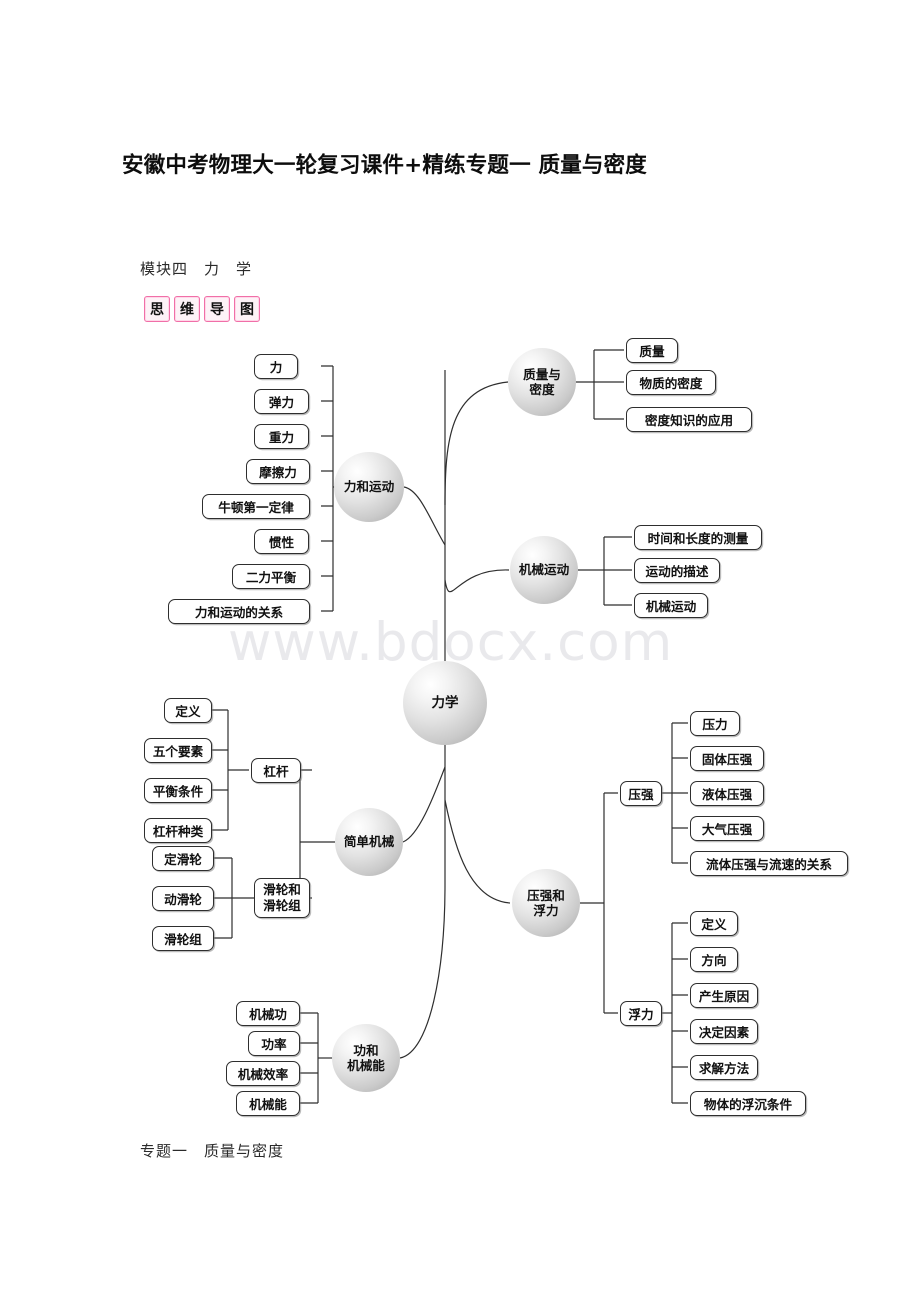 The height and width of the screenshot is (1302, 920). I want to click on leaf-atmospheric-pressure: 大气压强, so click(727, 828).